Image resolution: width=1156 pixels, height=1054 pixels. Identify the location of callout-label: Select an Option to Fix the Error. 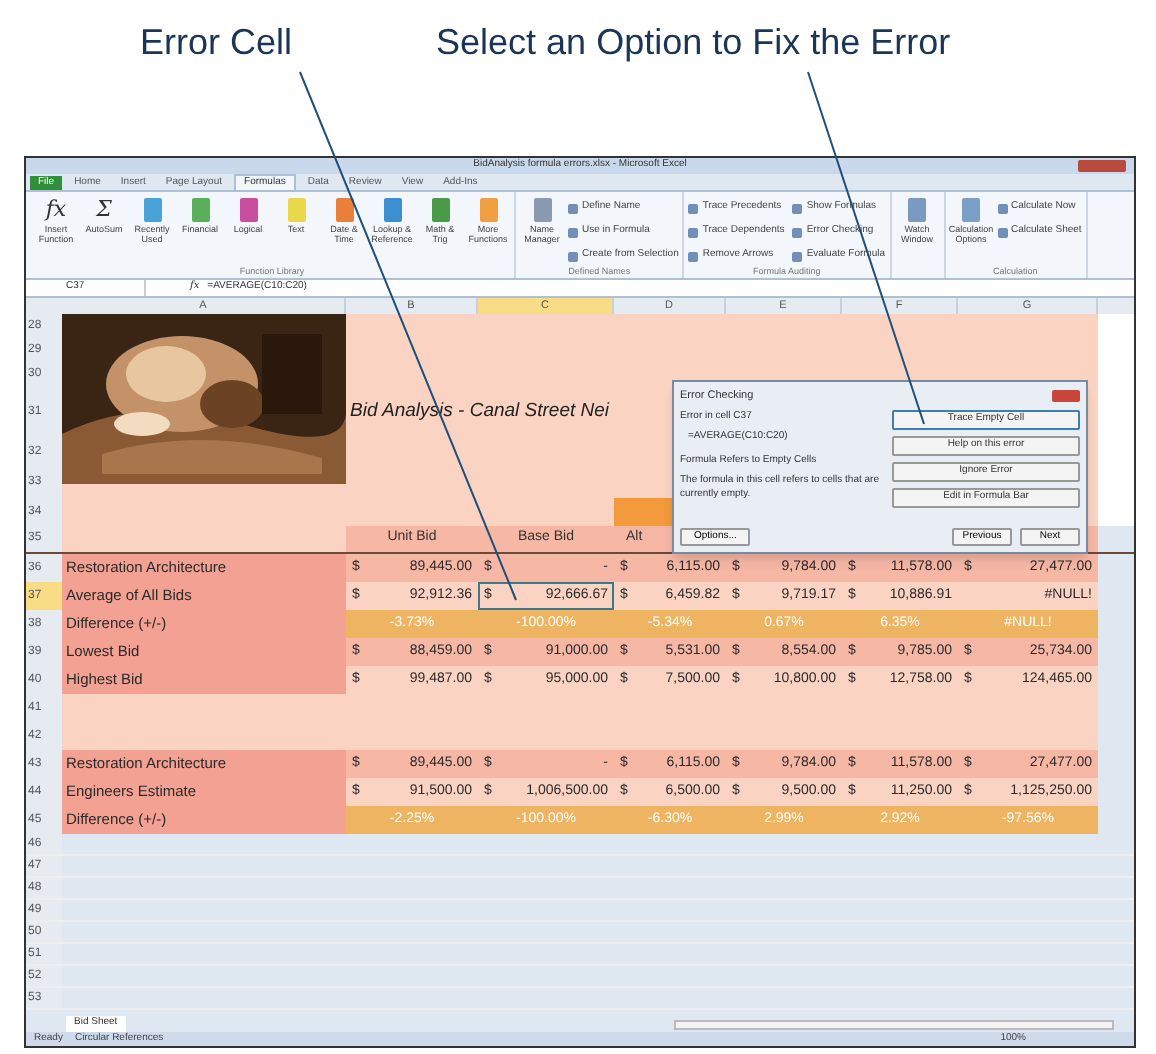
(693, 43).